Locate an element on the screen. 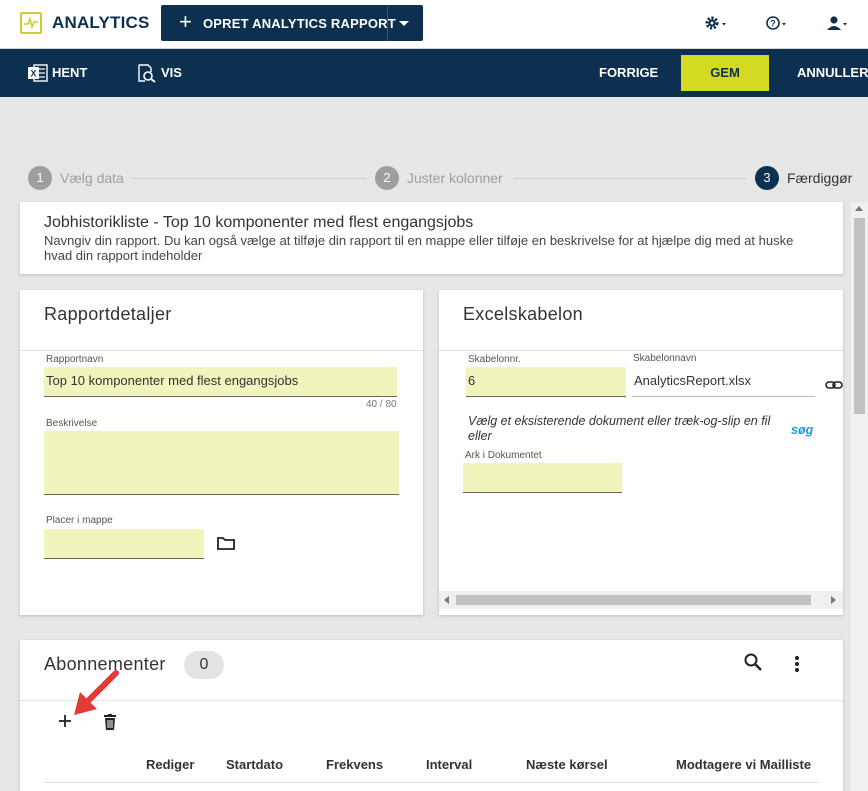 This screenshot has width=868, height=791. report-details-header: Rapportdetaljer is located at coordinates (221, 320).